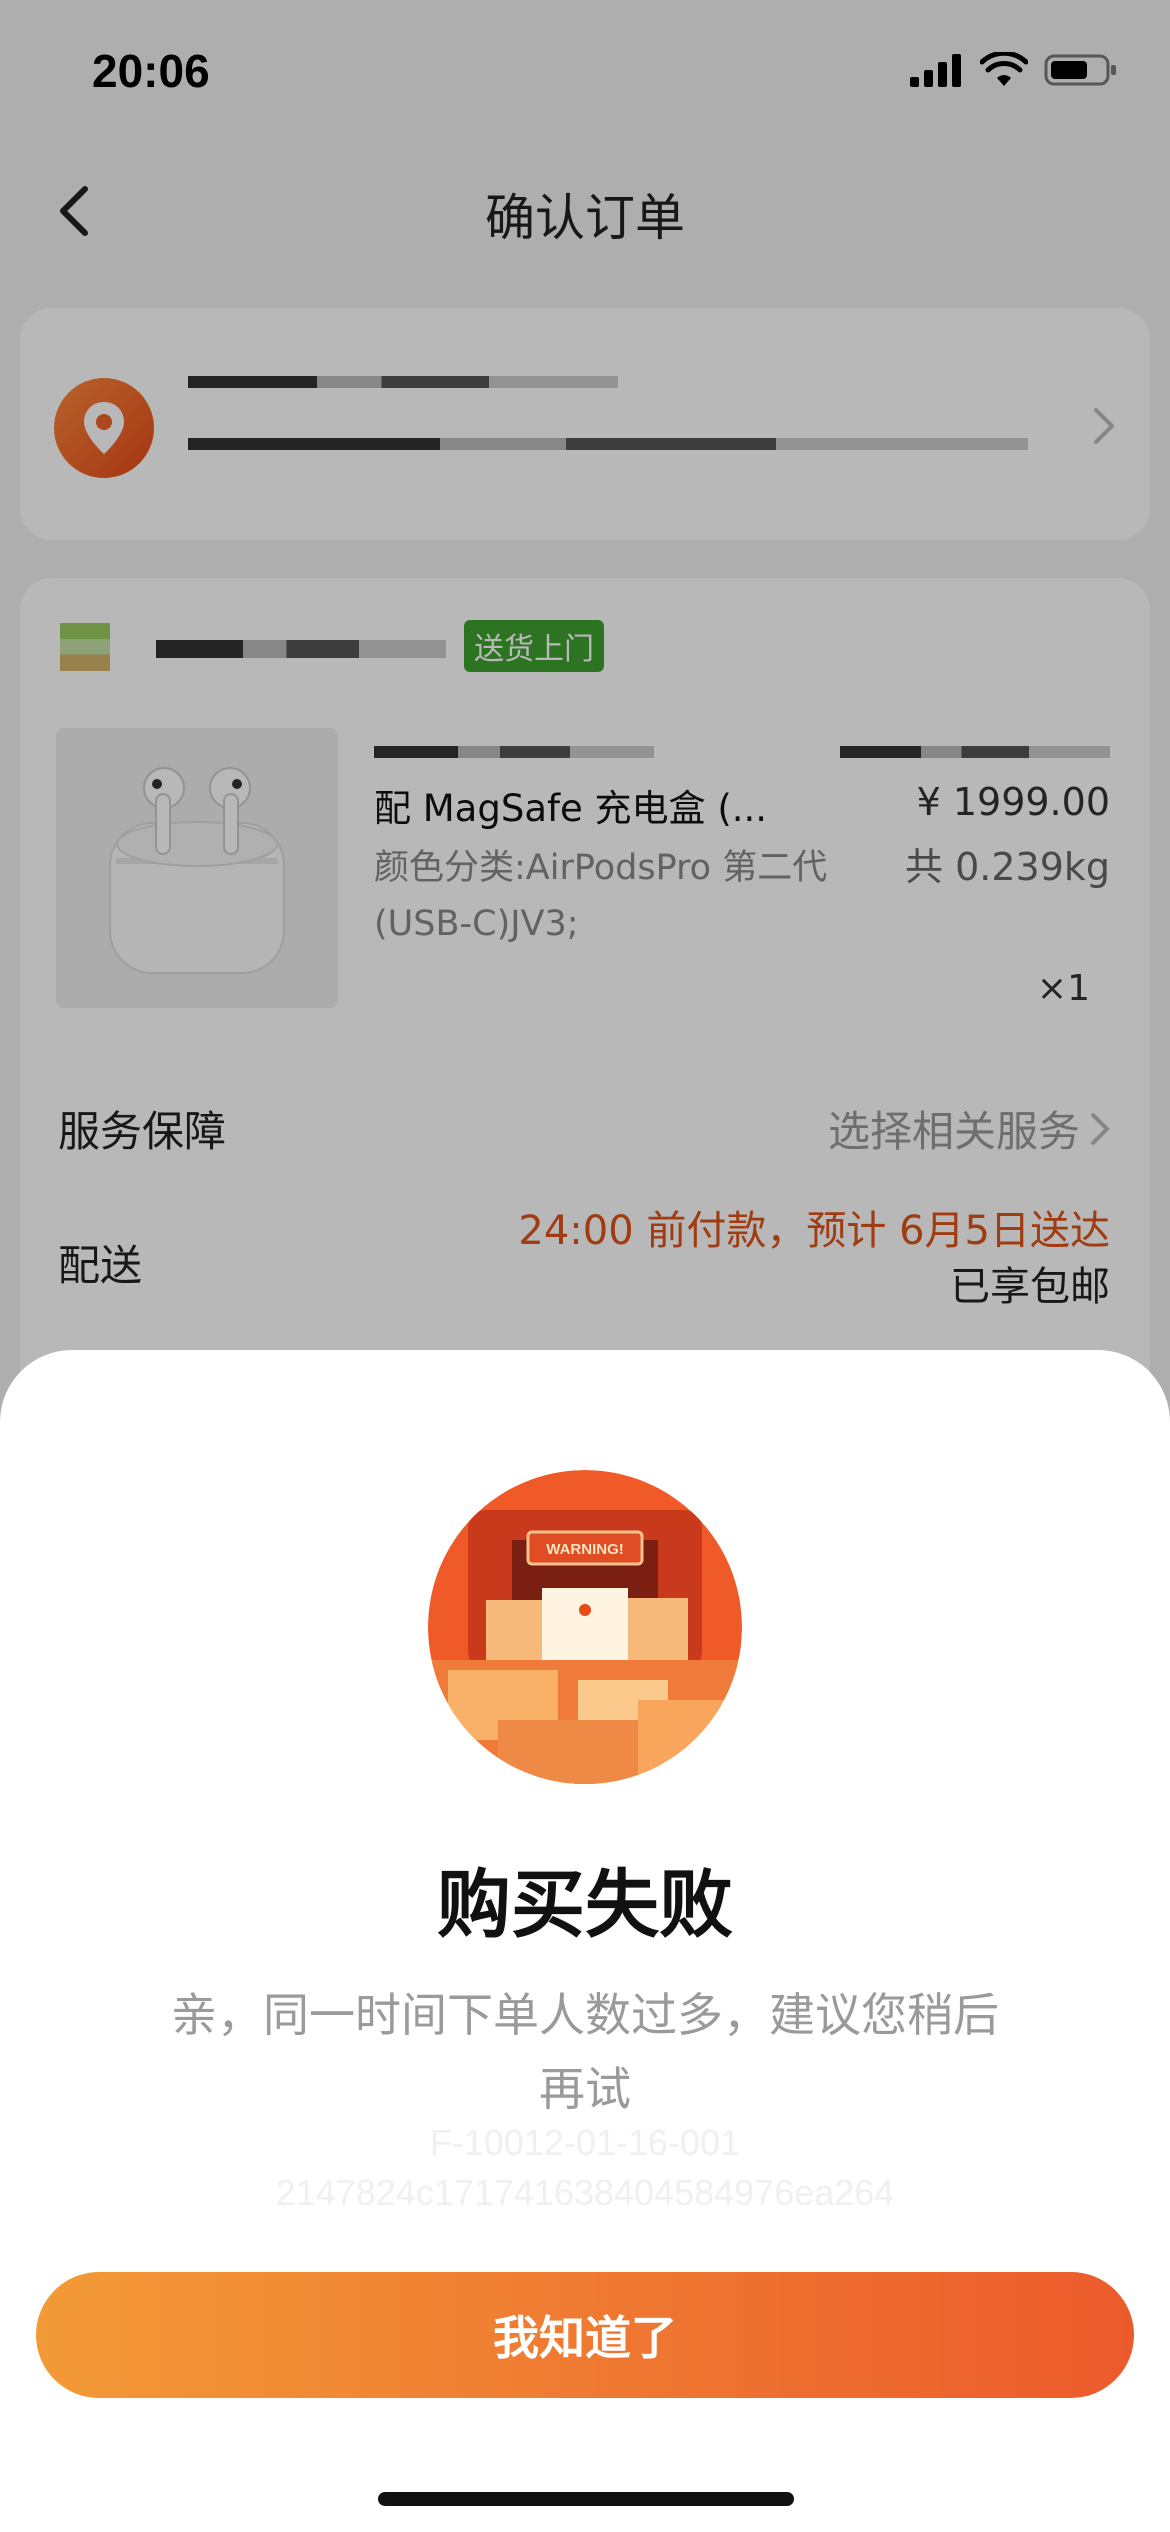  What do you see at coordinates (585, 1905) in the screenshot?
I see `dialog-title: 购买失败` at bounding box center [585, 1905].